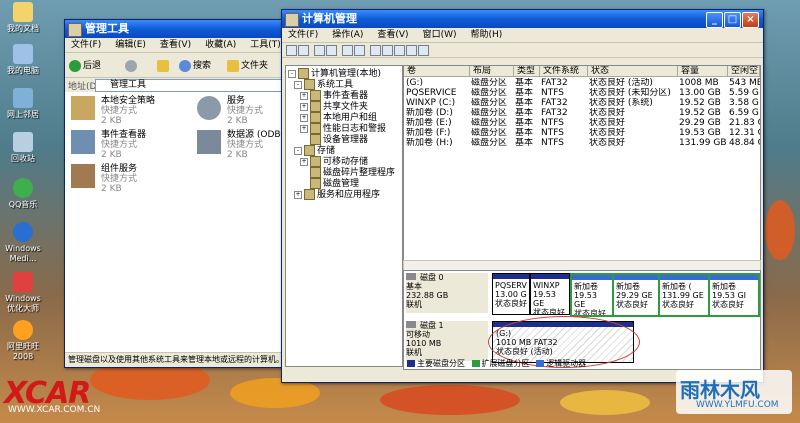  I want to click on table-row: 新加卷 (D:) 磁盘分区 基本 FAT32 状态良好 19.52 GB 6.59 G, so click(582, 113).